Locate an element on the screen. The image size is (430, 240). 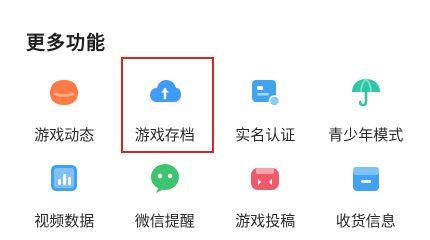
feature-wechat-reminder: 微信提醒 is located at coordinates (165, 195).